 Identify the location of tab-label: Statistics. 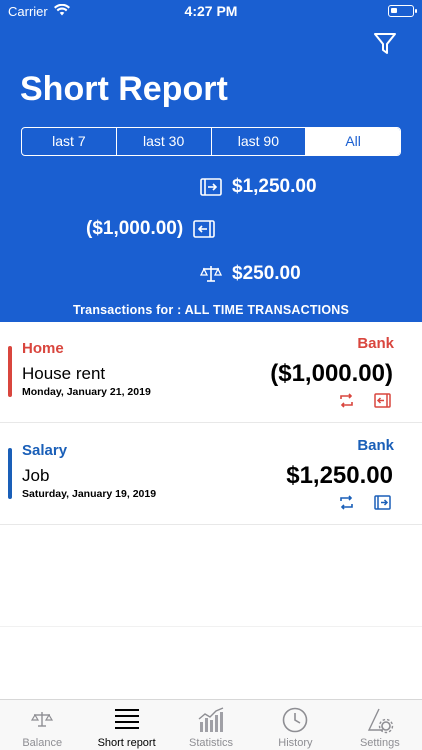
(211, 743).